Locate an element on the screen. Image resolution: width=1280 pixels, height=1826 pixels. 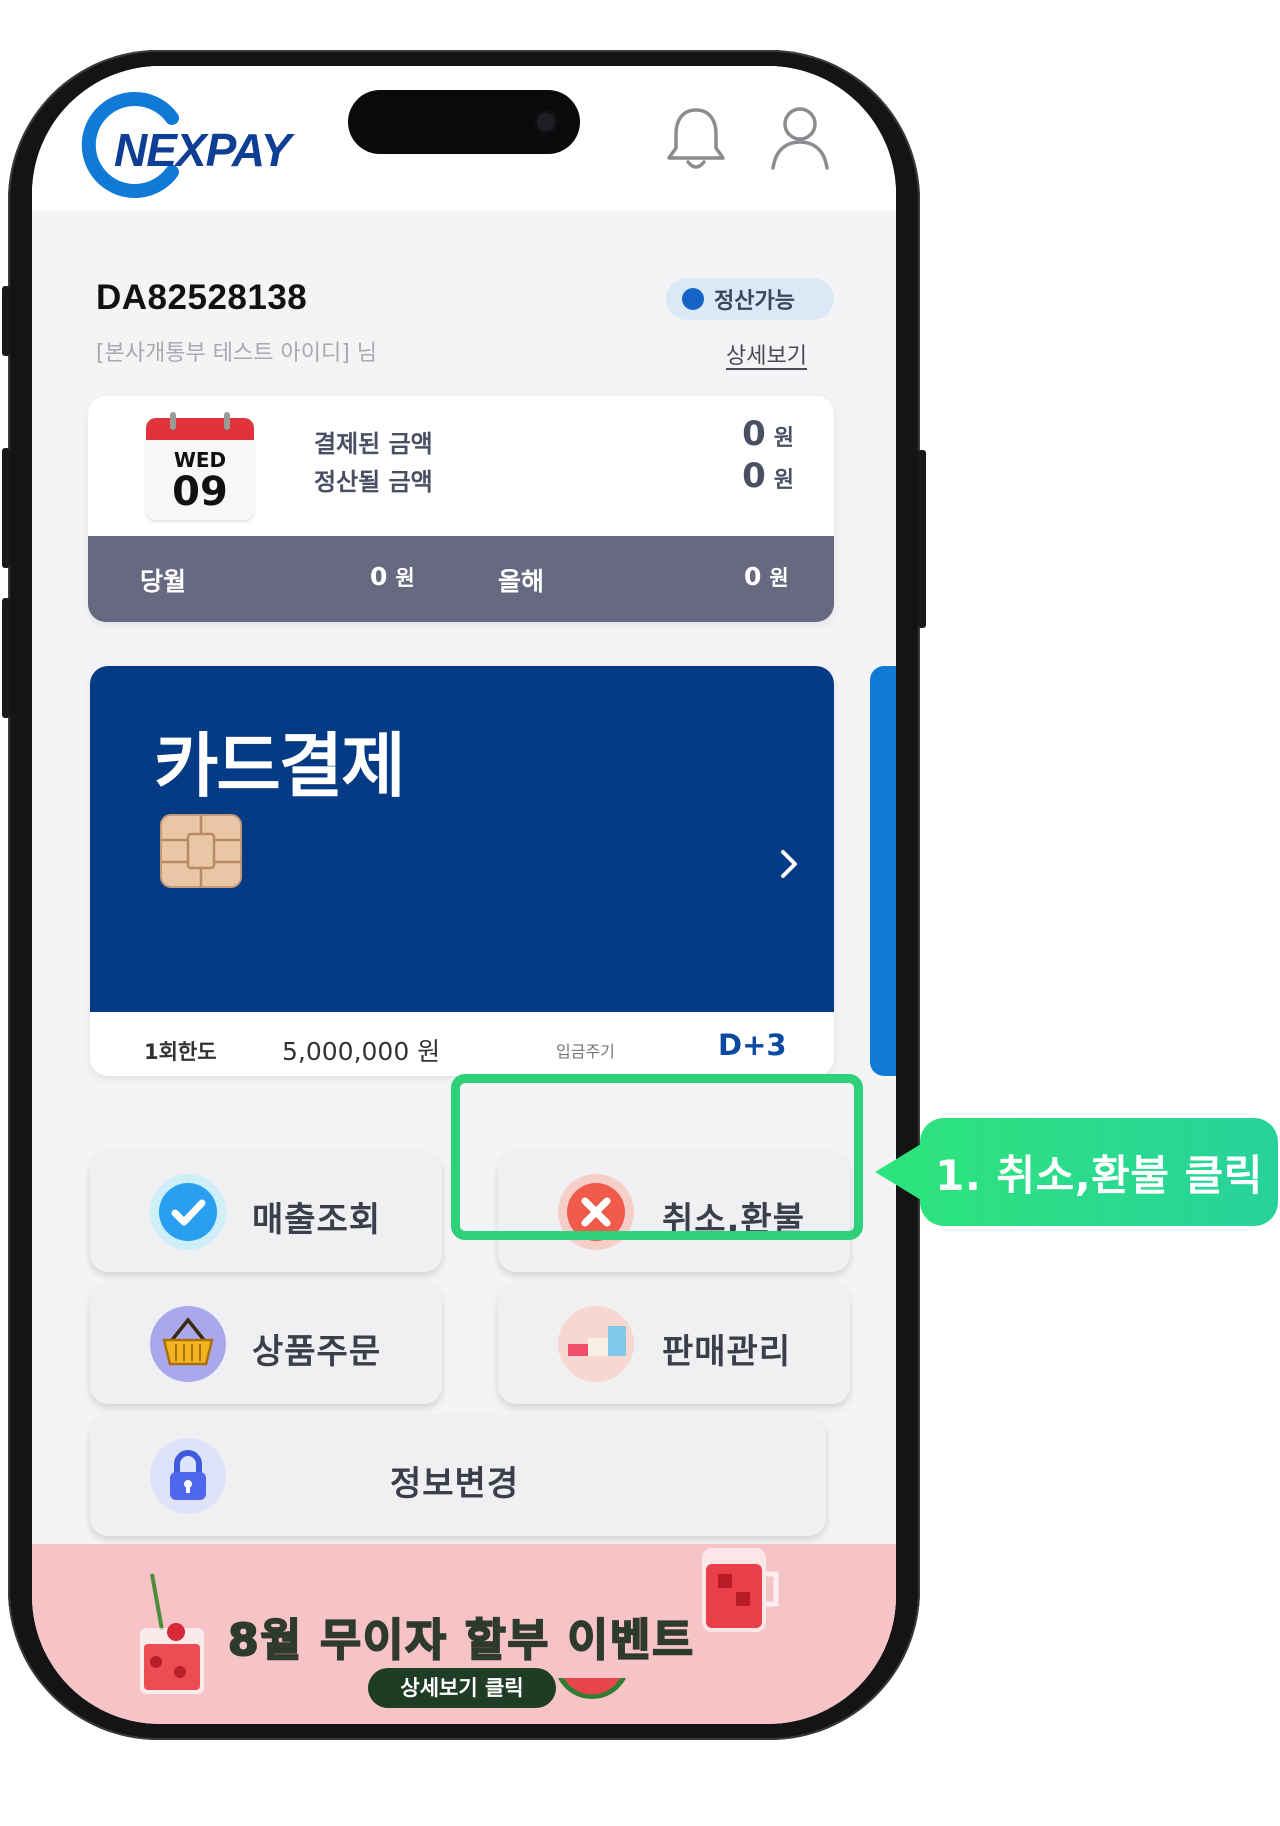
sales-inquiry-button: 매출조회 is located at coordinates (266, 1212).